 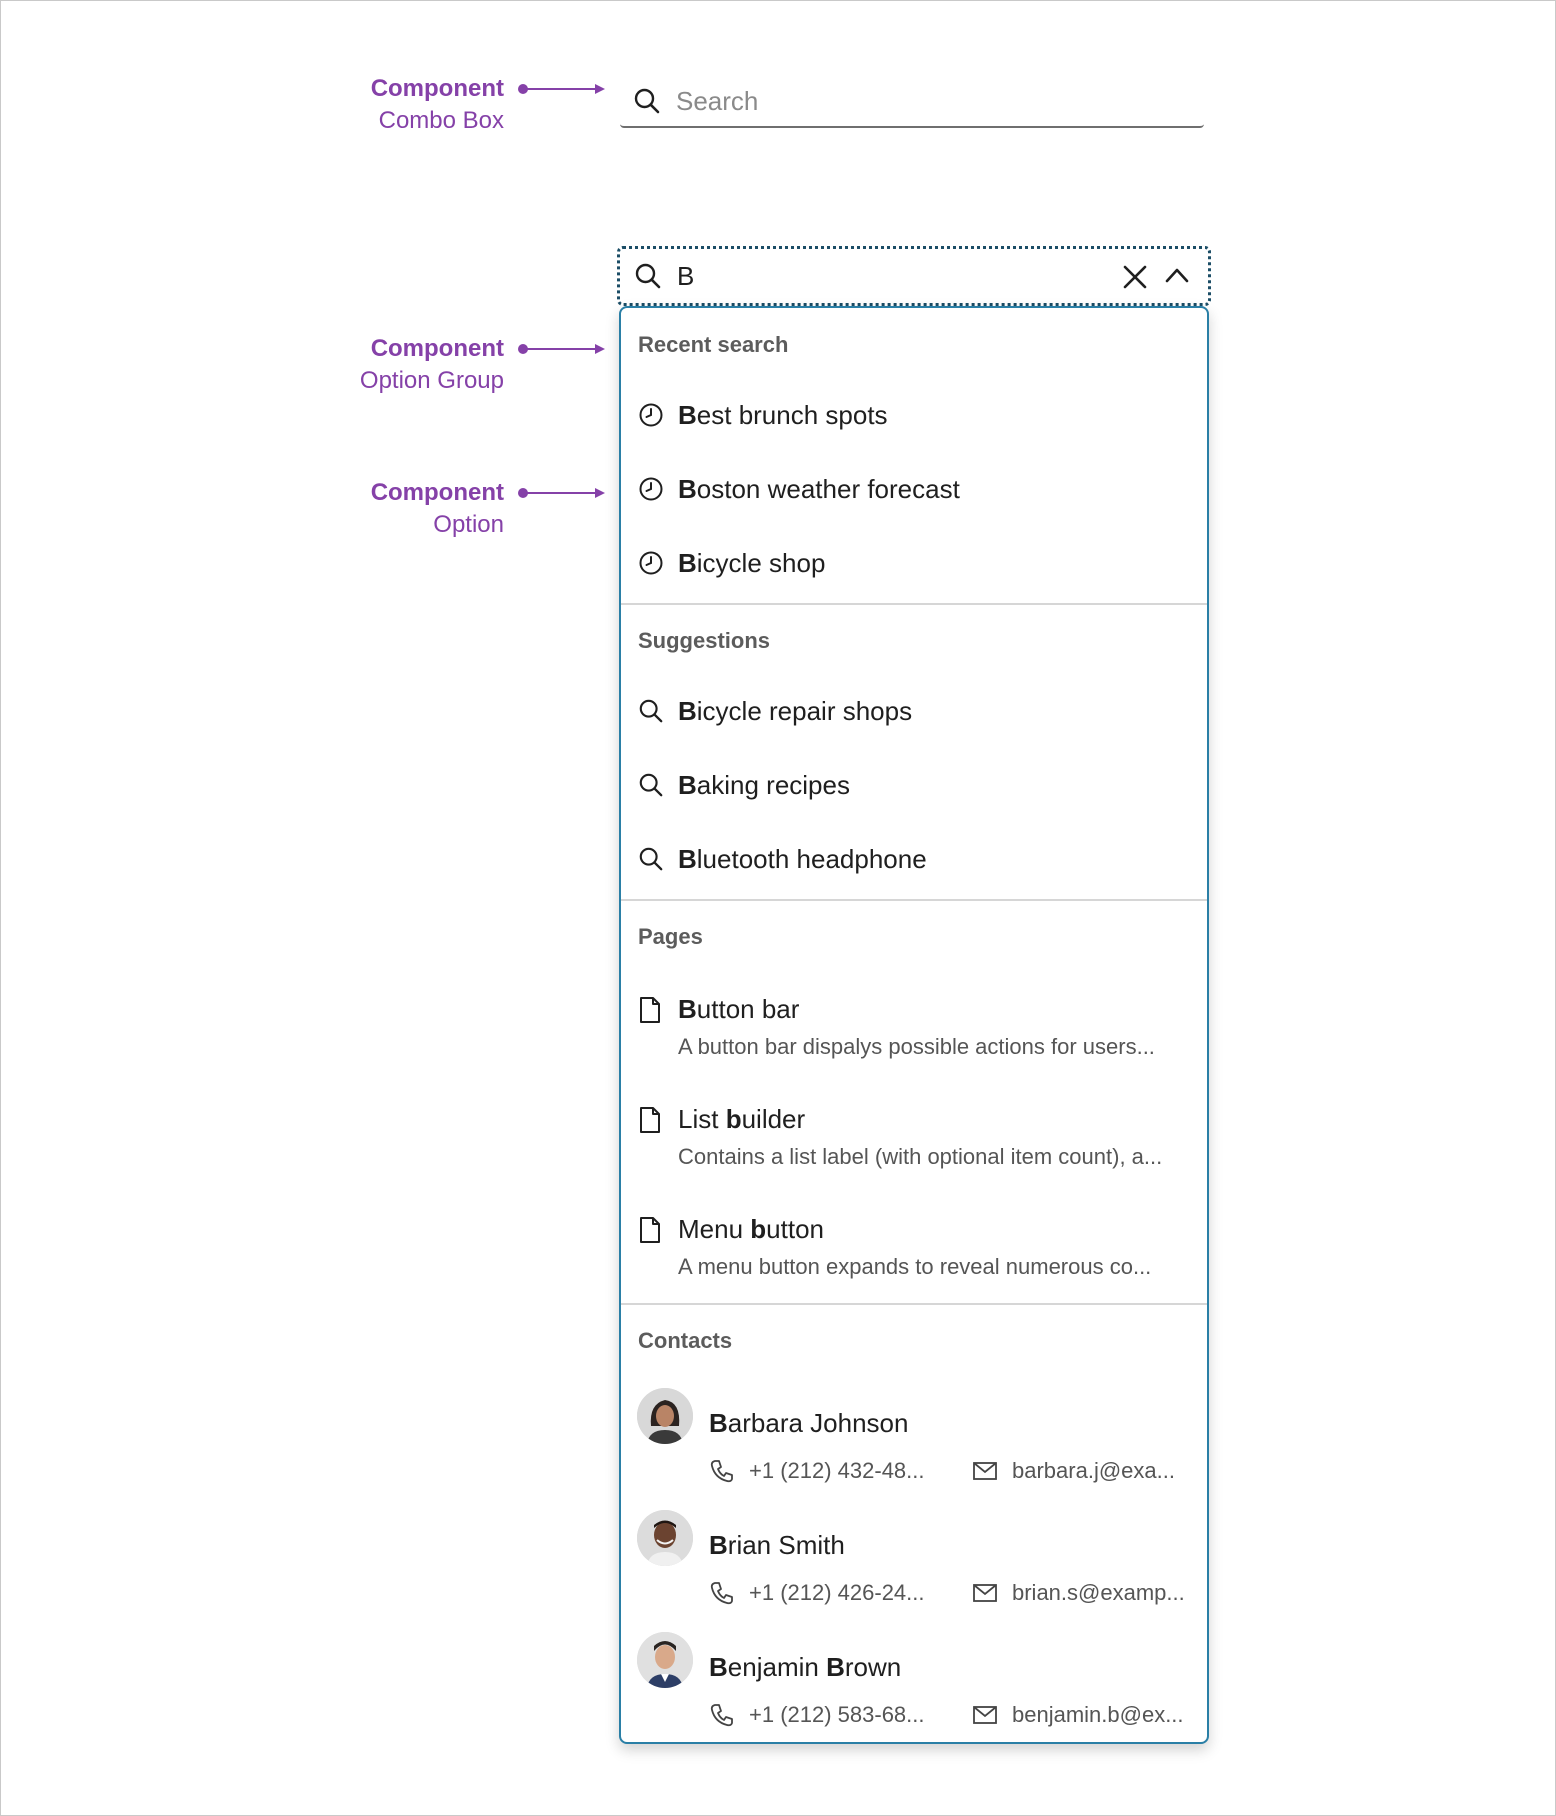 I want to click on annotation-combo-box: Component Combo Box, so click(x=437, y=105).